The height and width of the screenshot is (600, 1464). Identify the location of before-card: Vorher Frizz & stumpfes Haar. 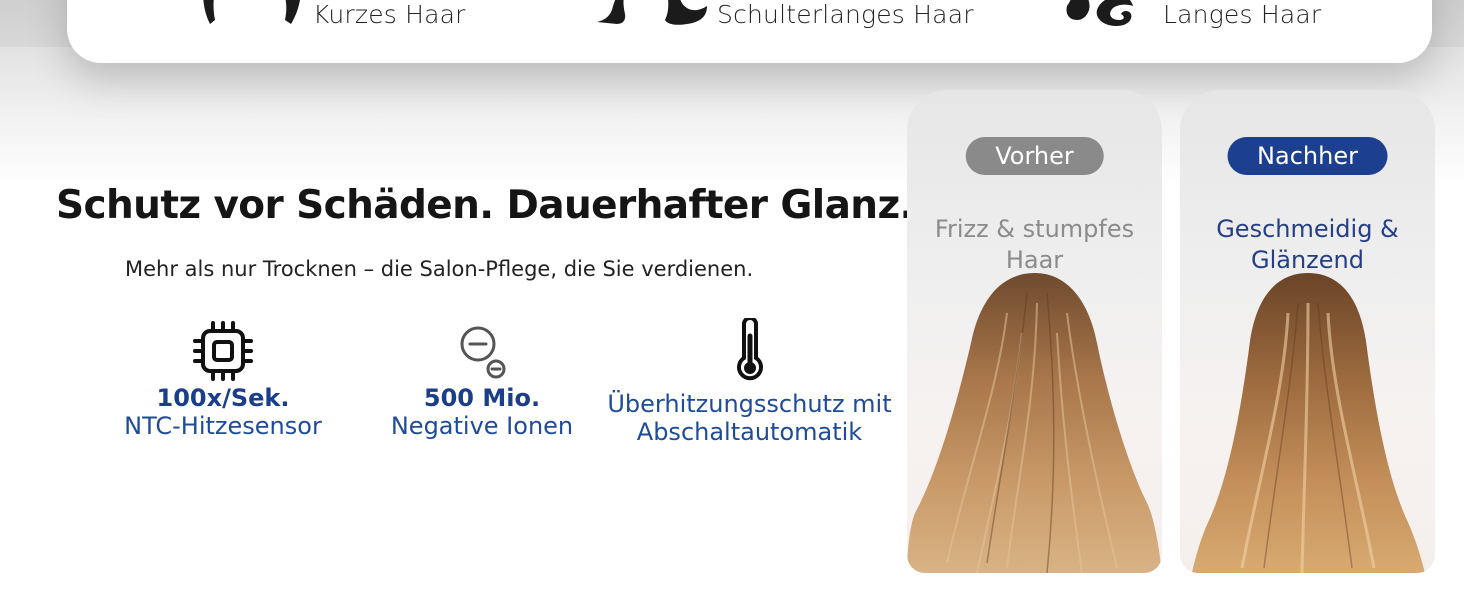
(1034, 331).